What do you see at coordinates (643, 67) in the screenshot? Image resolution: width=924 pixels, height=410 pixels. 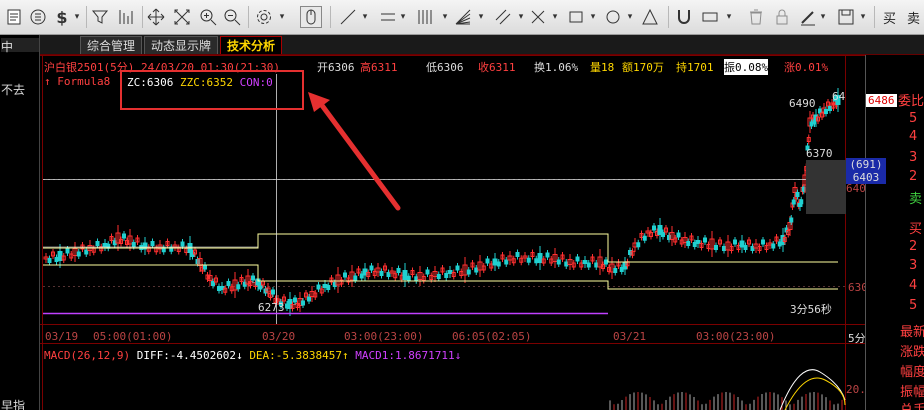 I see `amount-value: 额170万` at bounding box center [643, 67].